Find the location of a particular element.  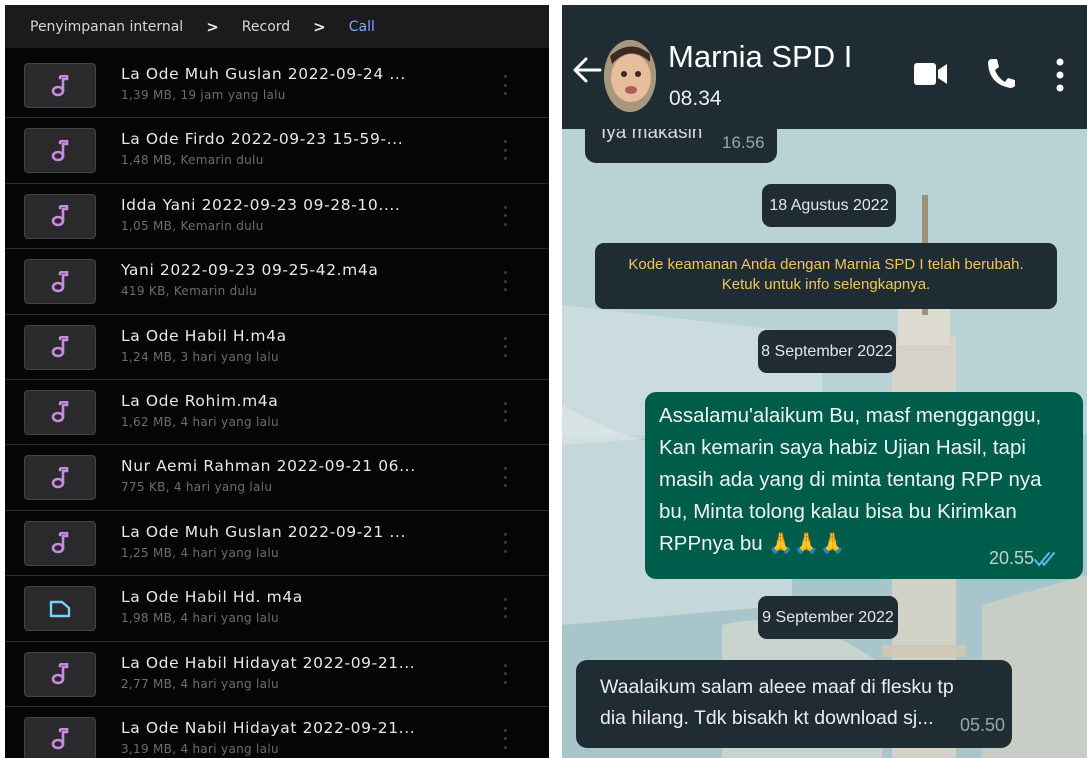

file-meta: 1,05 MB, Kemarin dulu is located at coordinates (192, 225).